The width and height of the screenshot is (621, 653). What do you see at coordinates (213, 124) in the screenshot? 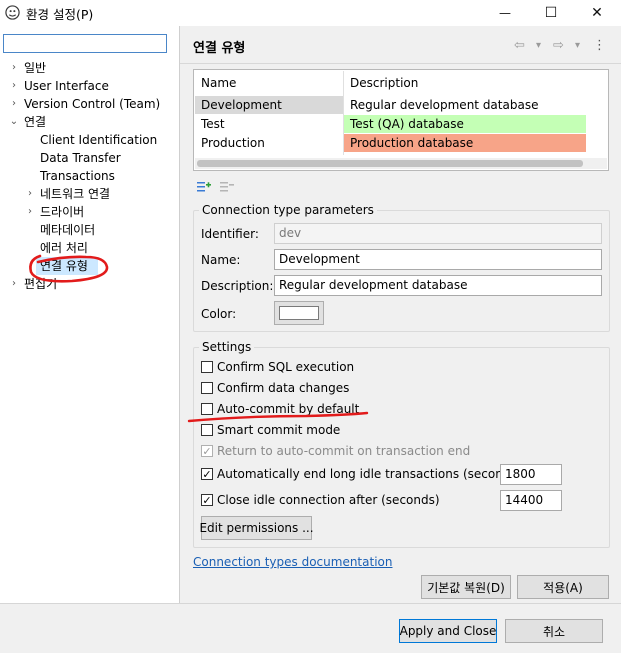
I see `type-name-cell: Test` at bounding box center [213, 124].